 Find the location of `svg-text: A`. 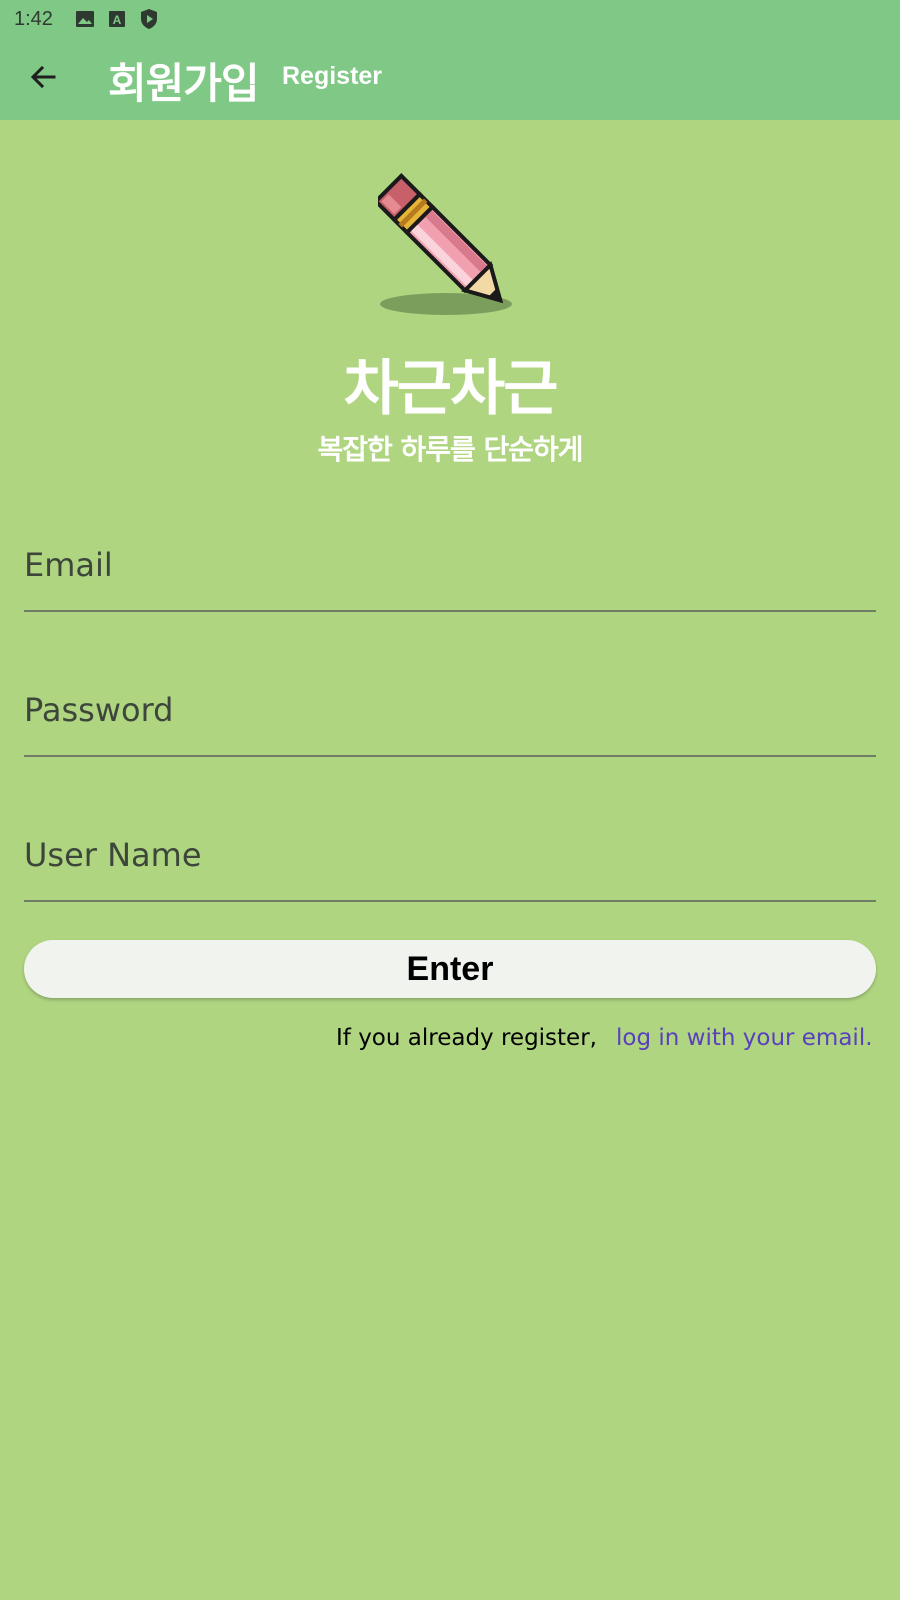

svg-text: A is located at coordinates (117, 20).